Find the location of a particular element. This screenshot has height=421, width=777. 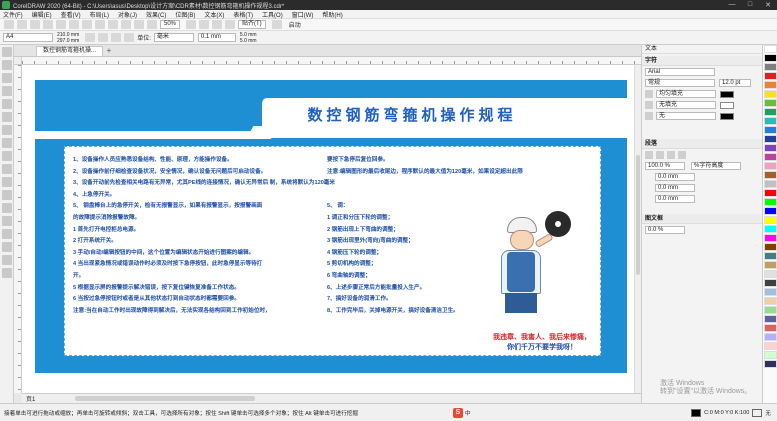

ruler-origin is located at coordinates (18, 61).